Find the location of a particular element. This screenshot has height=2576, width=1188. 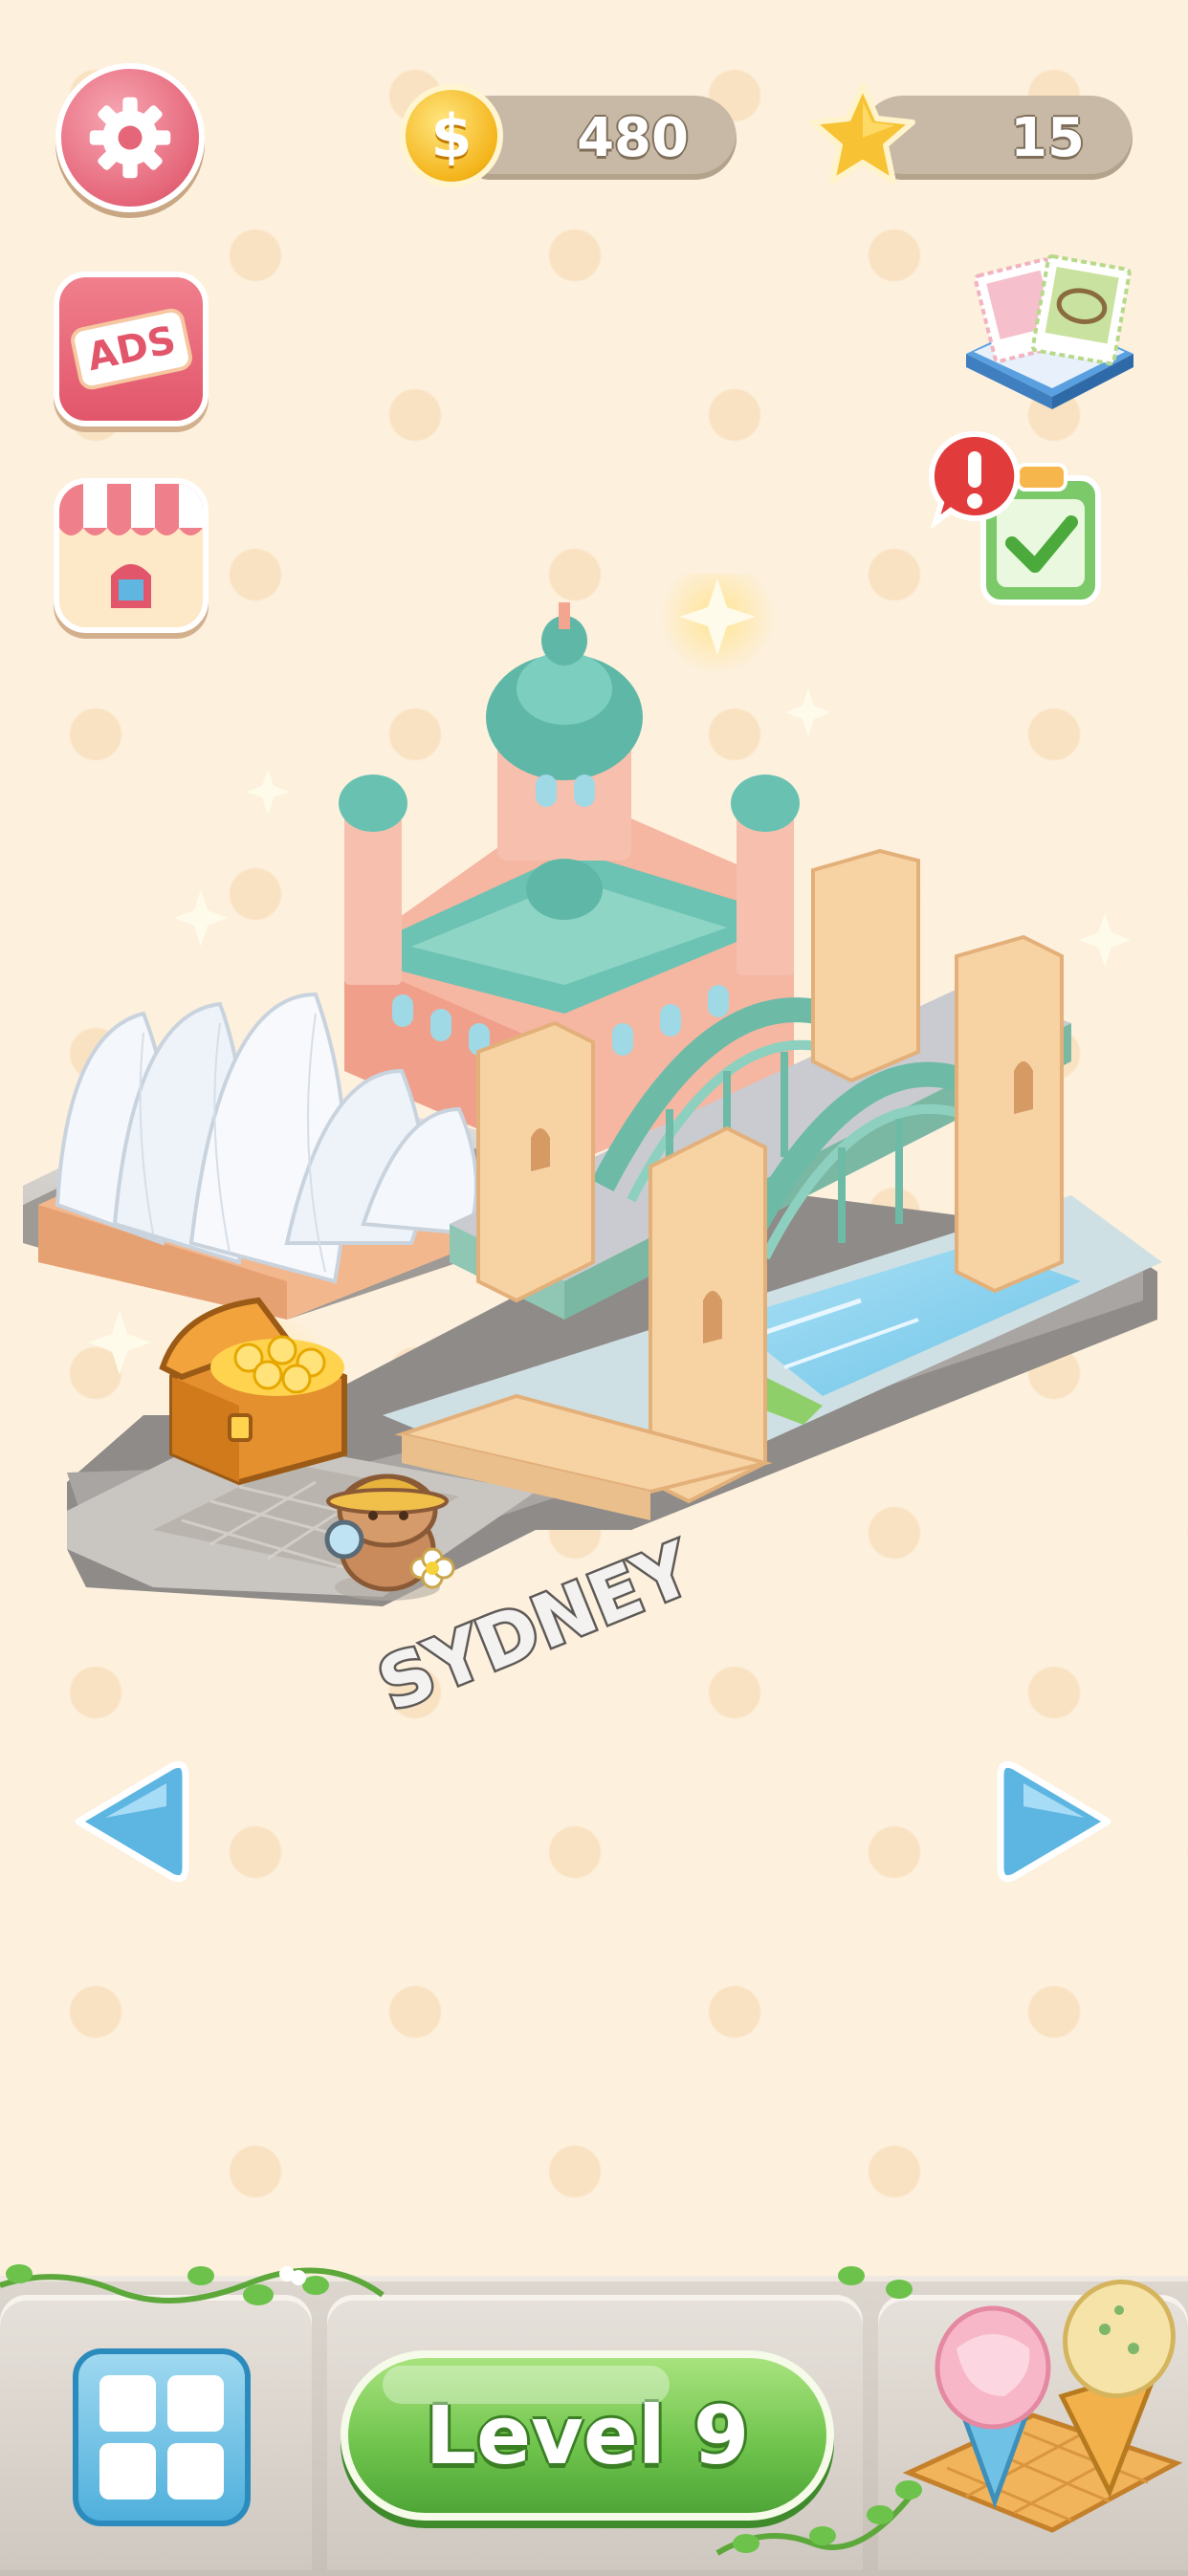

star-icon is located at coordinates (862, 134).